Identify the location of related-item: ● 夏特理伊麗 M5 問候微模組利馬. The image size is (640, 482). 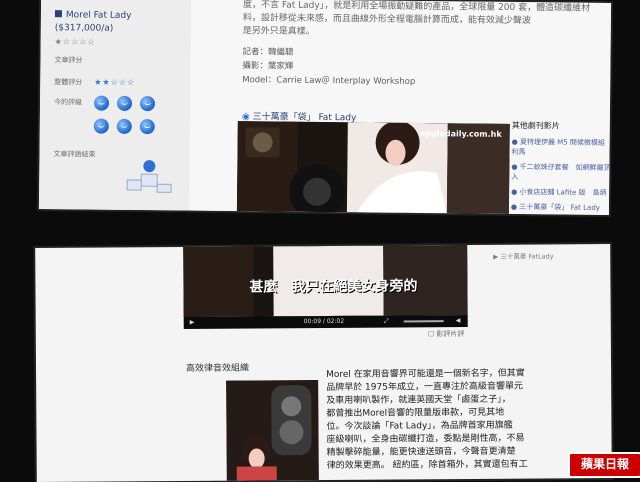
(561, 147).